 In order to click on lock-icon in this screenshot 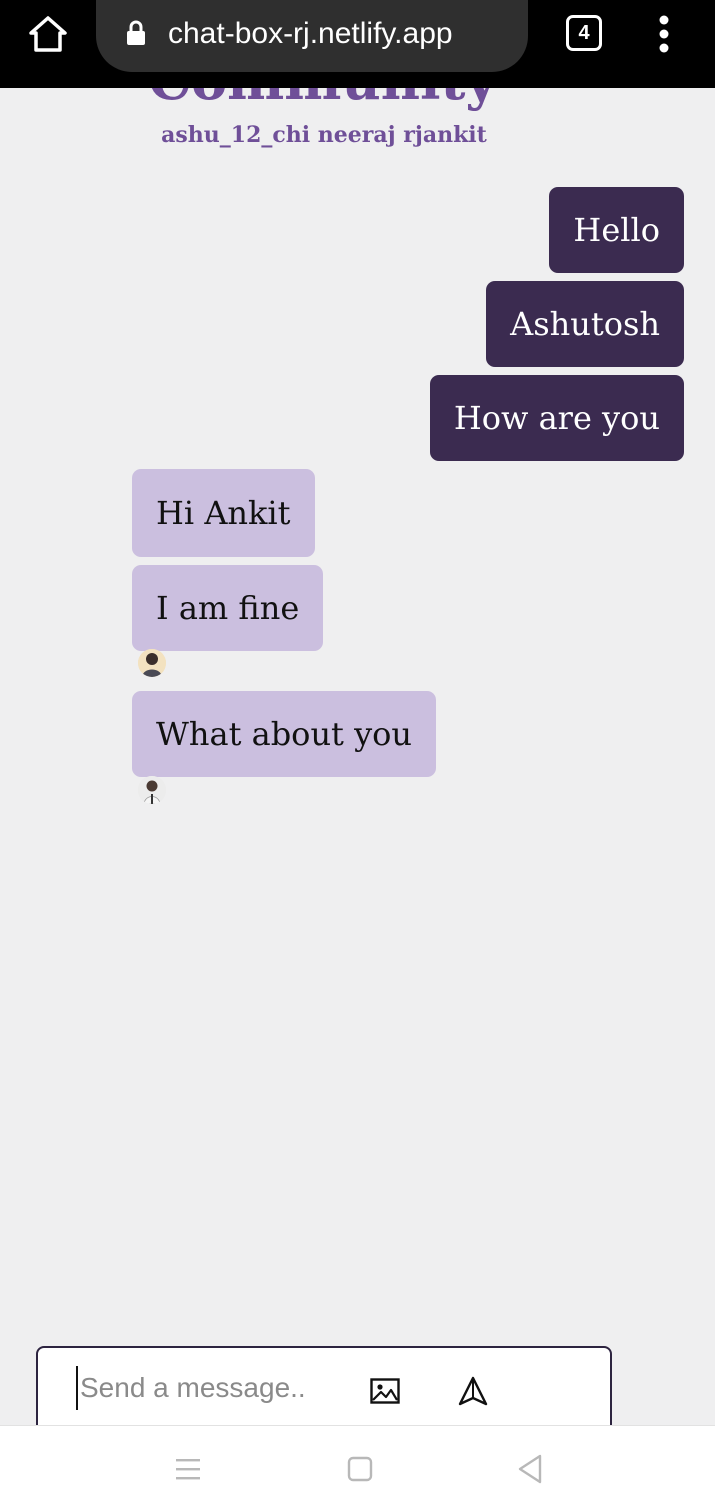, I will do `click(136, 32)`.